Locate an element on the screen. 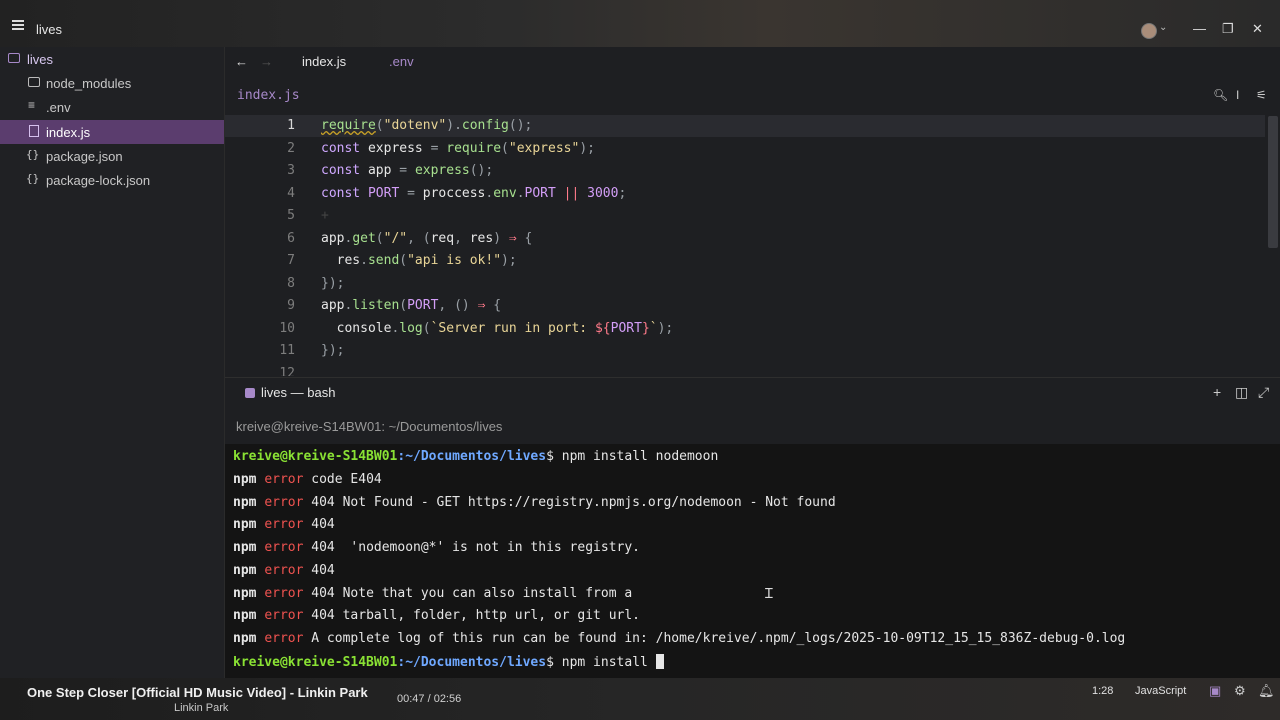 The width and height of the screenshot is (1280, 720). add-icon: + is located at coordinates (1217, 392).